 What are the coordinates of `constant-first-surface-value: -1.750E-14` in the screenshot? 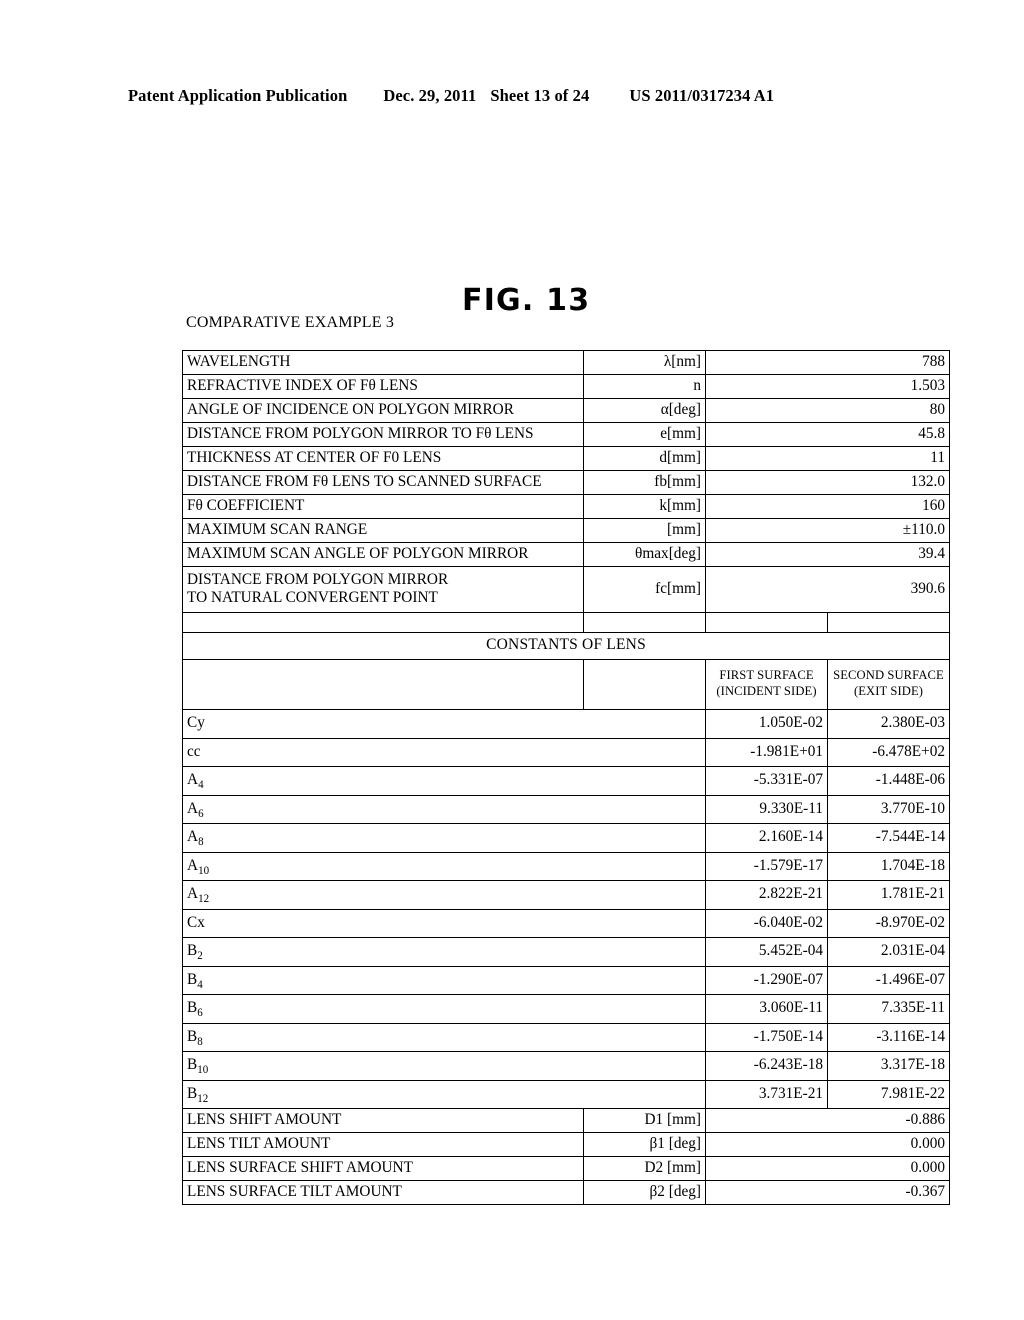 It's located at (766, 1037).